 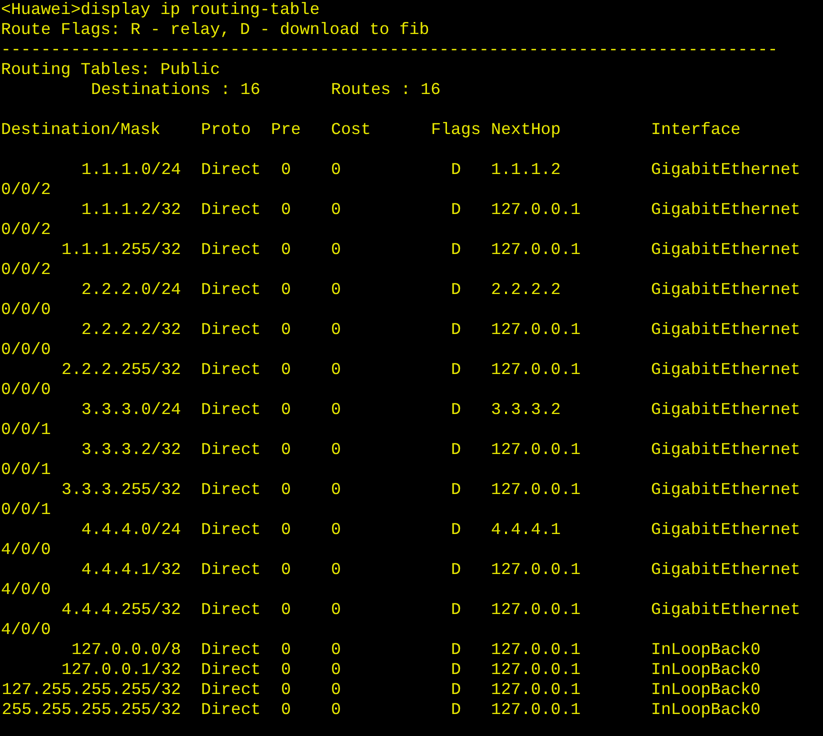 What do you see at coordinates (130, 570) in the screenshot?
I see `destination-cell-text: 4.4.4.1/32` at bounding box center [130, 570].